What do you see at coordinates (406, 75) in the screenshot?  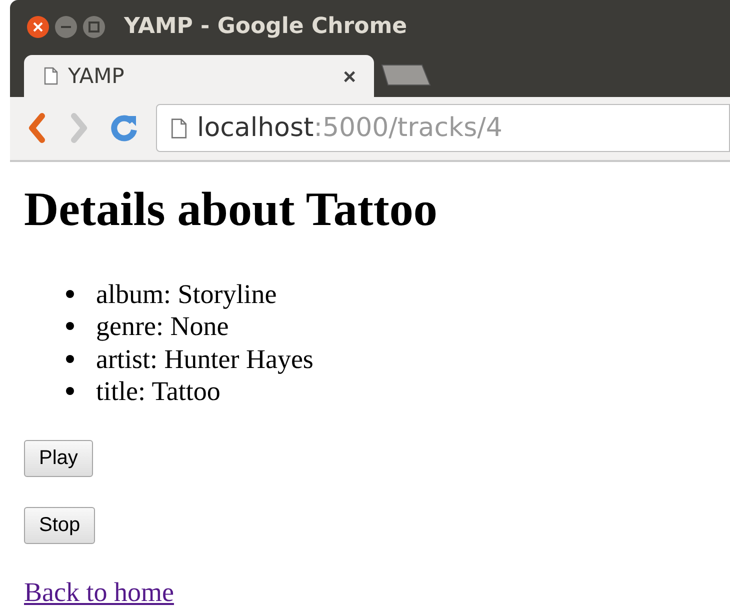 I see `new-tab-icon` at bounding box center [406, 75].